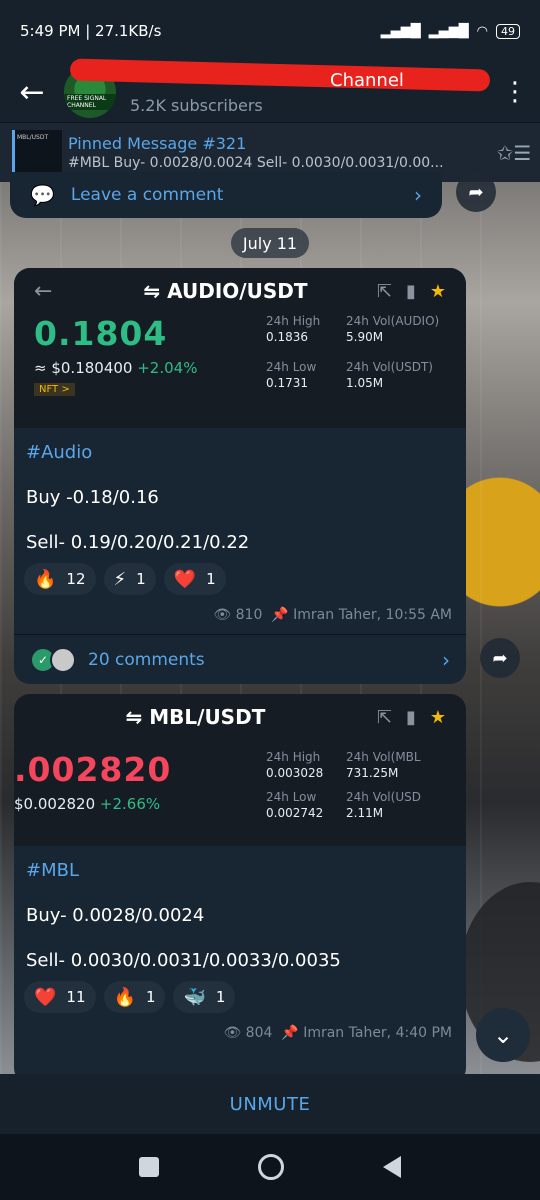 This screenshot has width=540, height=1200. What do you see at coordinates (391, 1167) in the screenshot?
I see `back-nav-button` at bounding box center [391, 1167].